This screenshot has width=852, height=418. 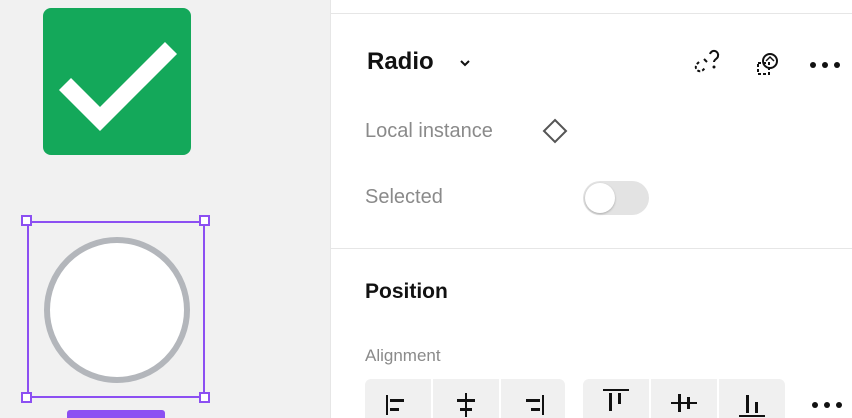 I want to click on more-icon, so click(x=823, y=64).